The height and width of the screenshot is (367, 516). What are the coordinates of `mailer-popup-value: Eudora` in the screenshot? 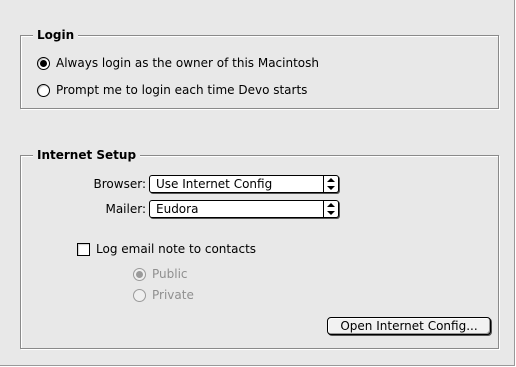 It's located at (177, 209).